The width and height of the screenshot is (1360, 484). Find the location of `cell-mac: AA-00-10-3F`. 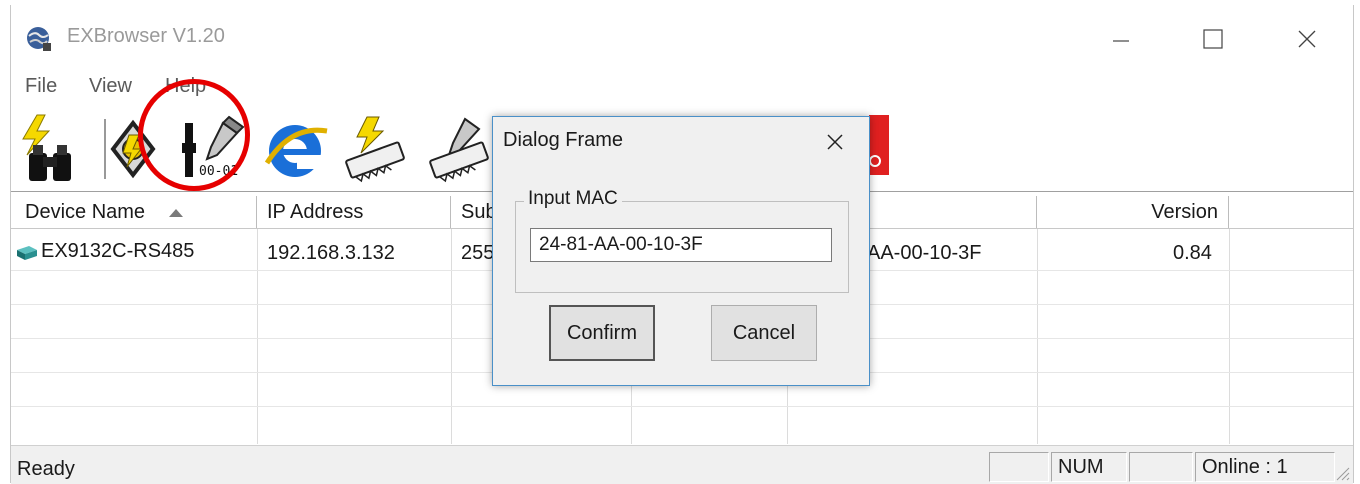

cell-mac: AA-00-10-3F is located at coordinates (924, 253).